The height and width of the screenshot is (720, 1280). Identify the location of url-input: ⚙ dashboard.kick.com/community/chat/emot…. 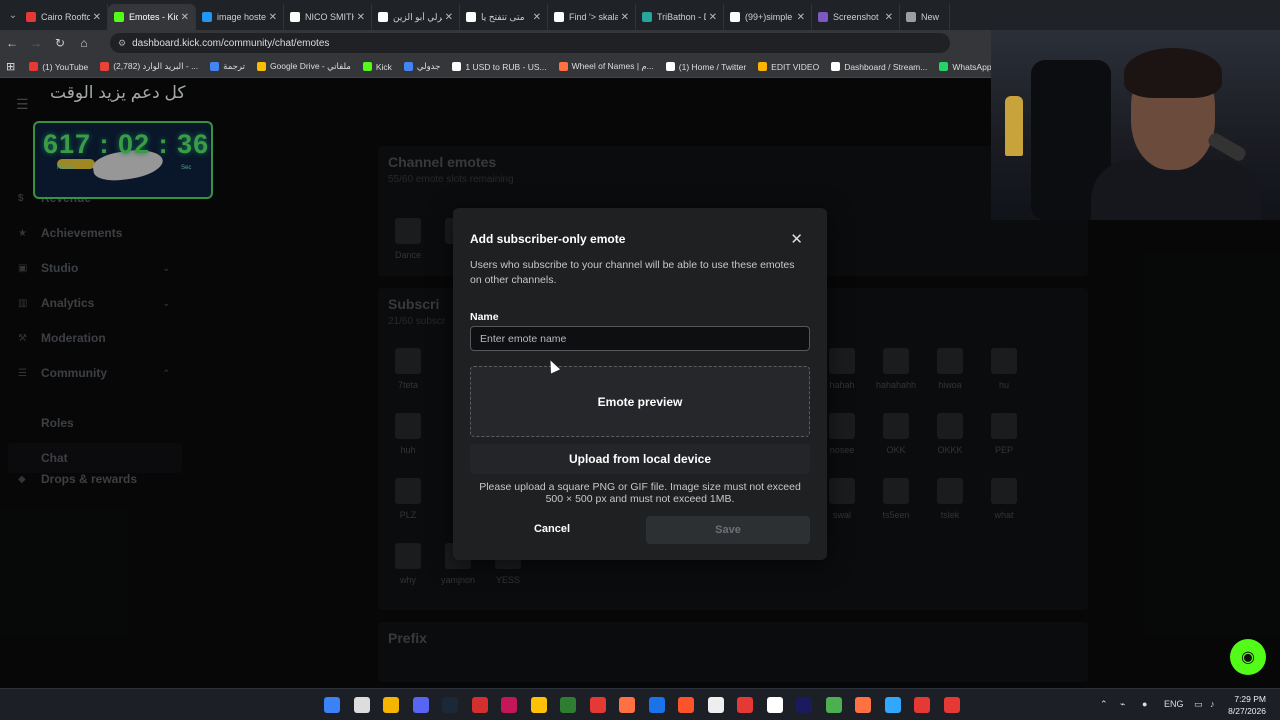
(530, 43).